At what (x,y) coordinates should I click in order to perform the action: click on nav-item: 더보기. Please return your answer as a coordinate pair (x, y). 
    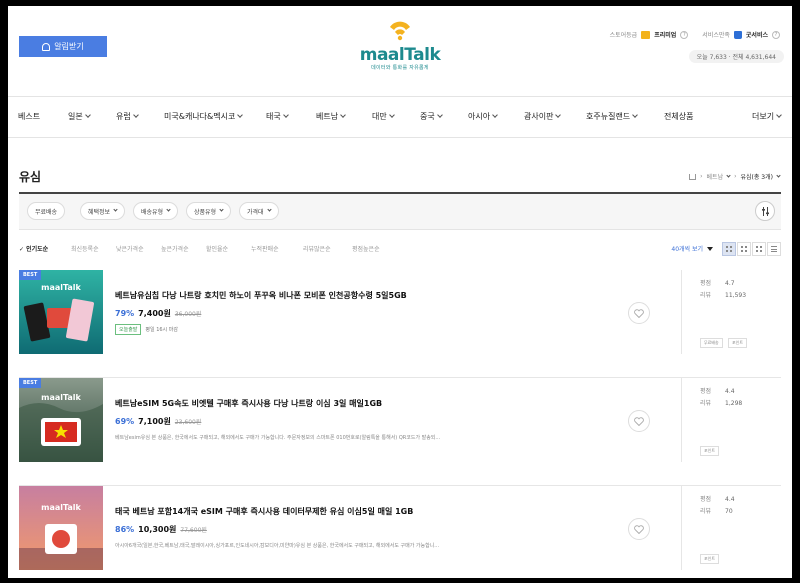
    Looking at the image, I should click on (767, 116).